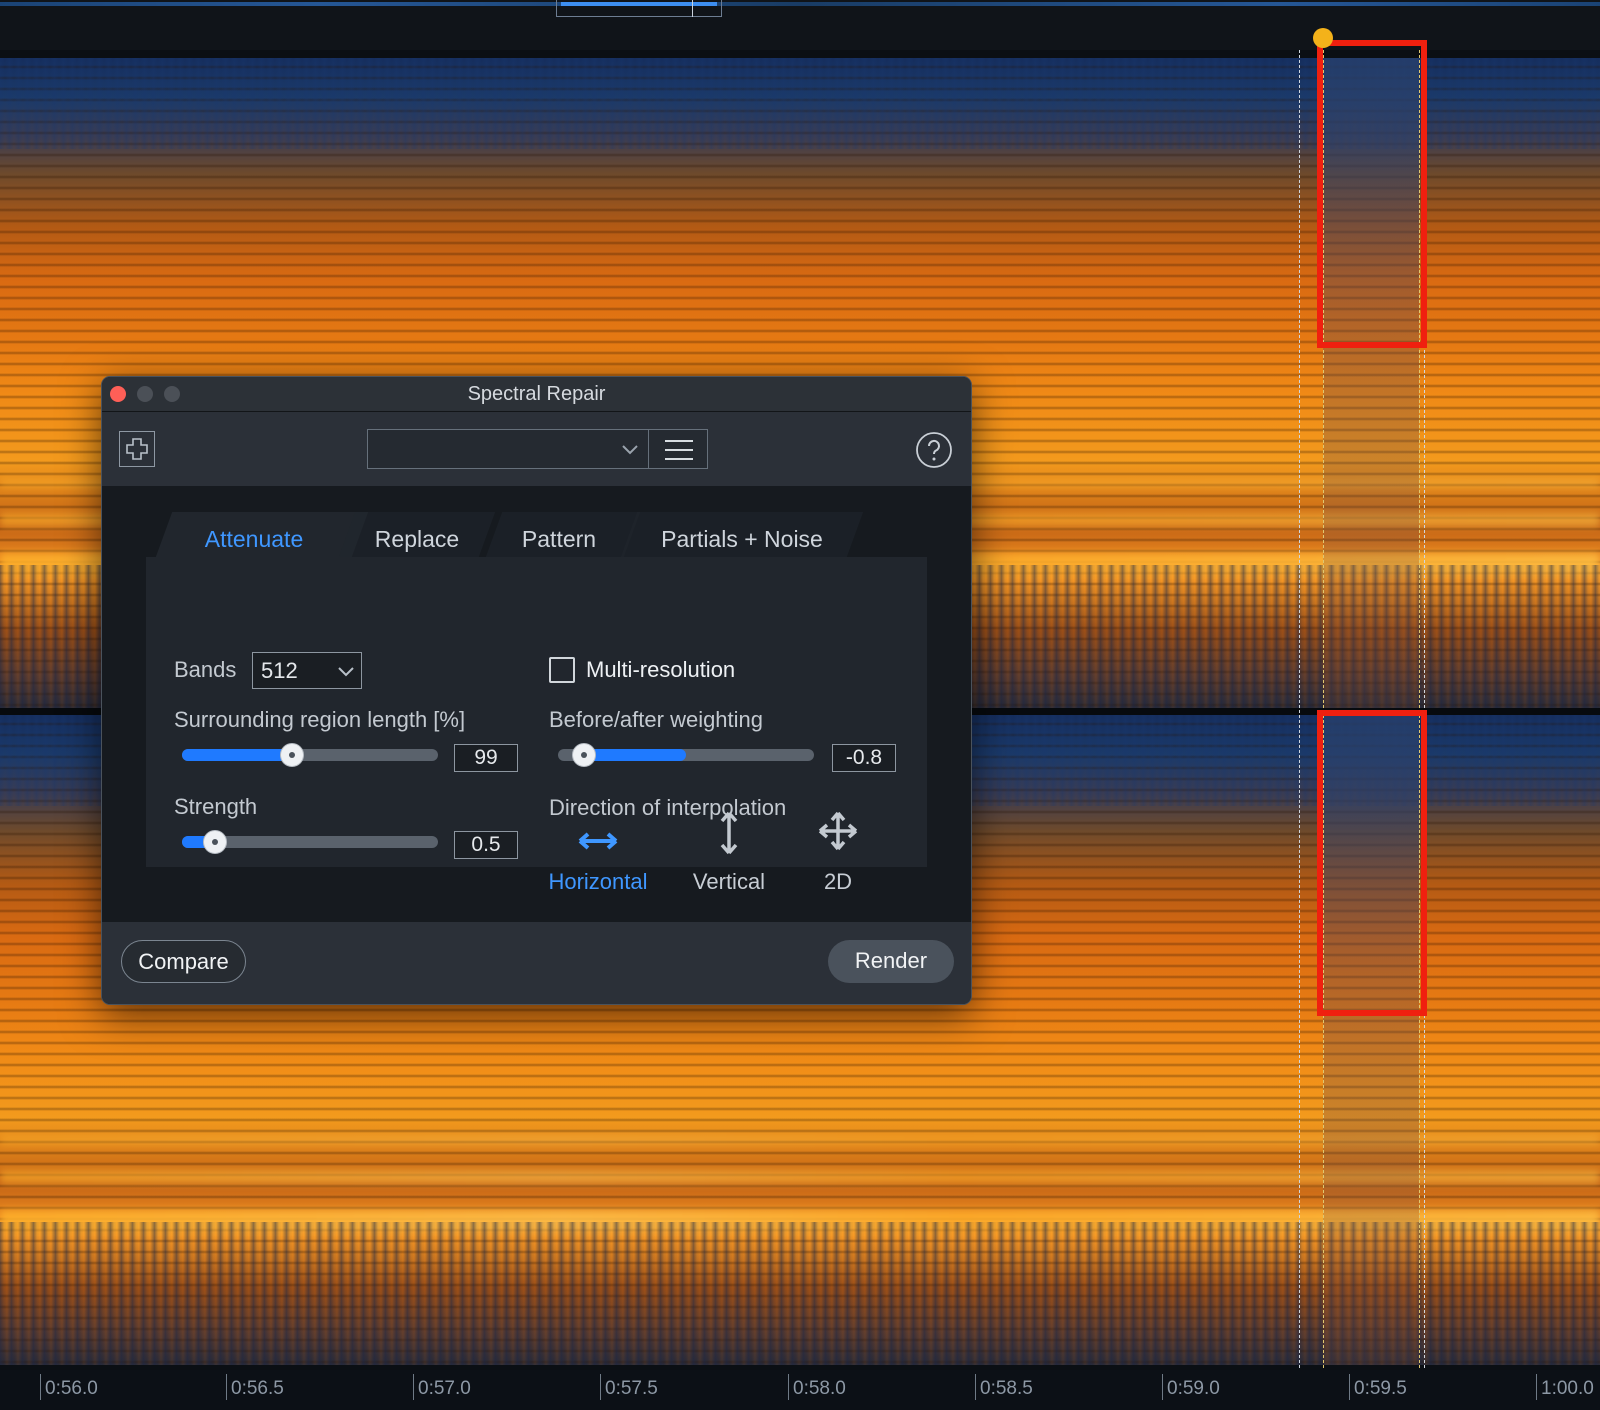  What do you see at coordinates (562, 670) in the screenshot?
I see `multi-resolution-checkbox` at bounding box center [562, 670].